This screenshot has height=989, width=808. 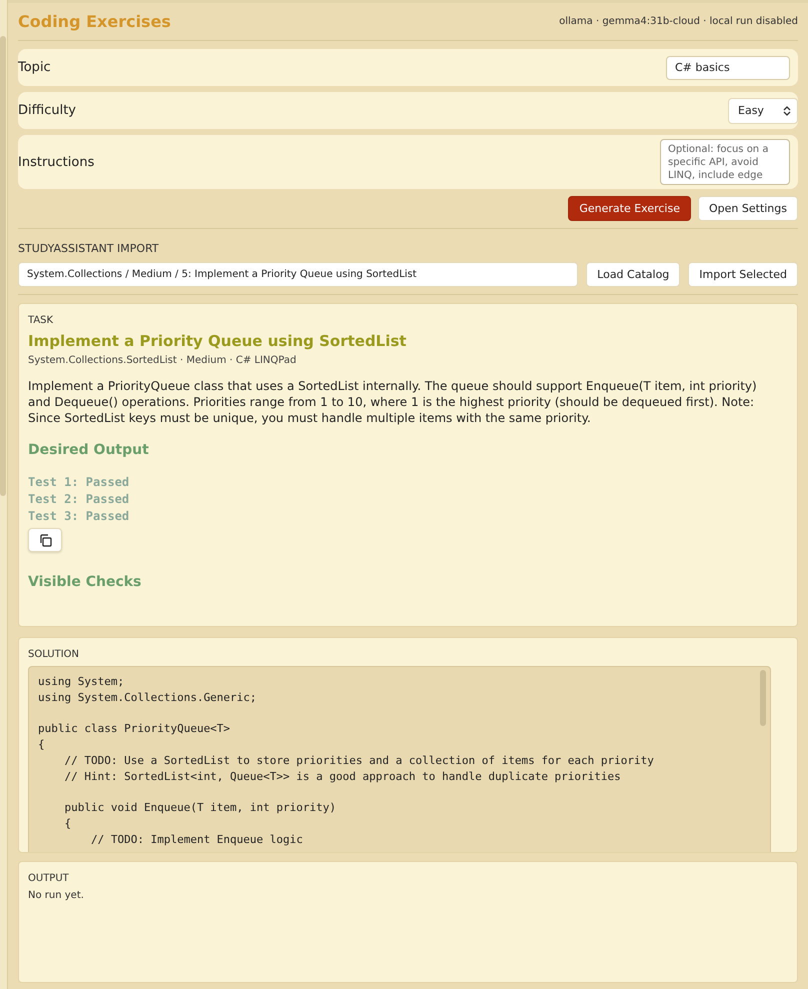 I want to click on panel-heading: OUTPUT, so click(x=49, y=878).